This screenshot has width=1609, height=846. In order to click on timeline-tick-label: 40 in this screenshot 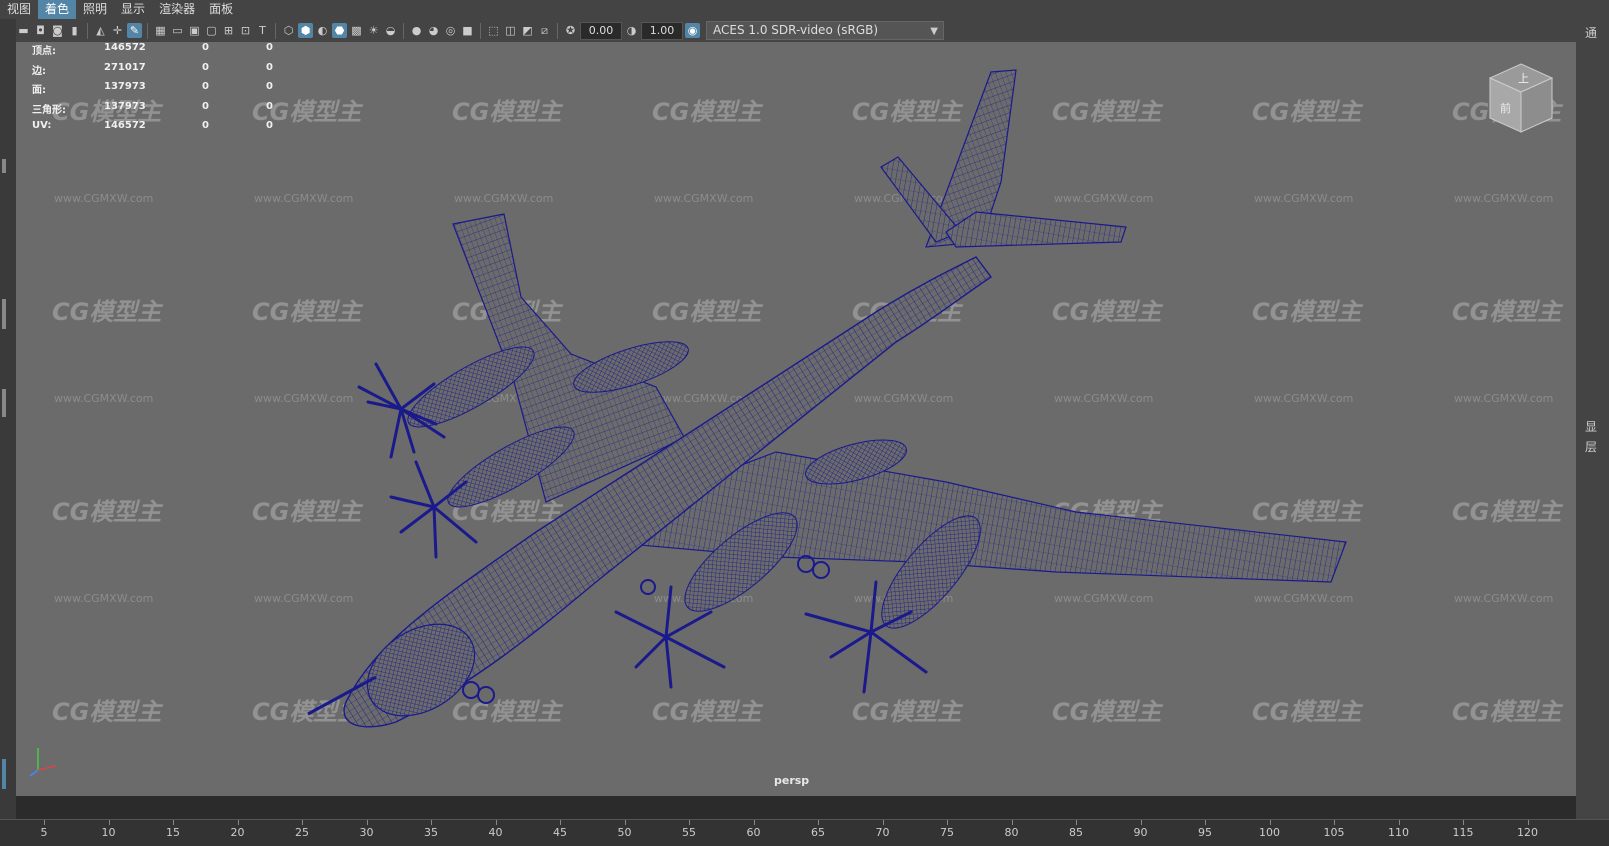, I will do `click(495, 832)`.